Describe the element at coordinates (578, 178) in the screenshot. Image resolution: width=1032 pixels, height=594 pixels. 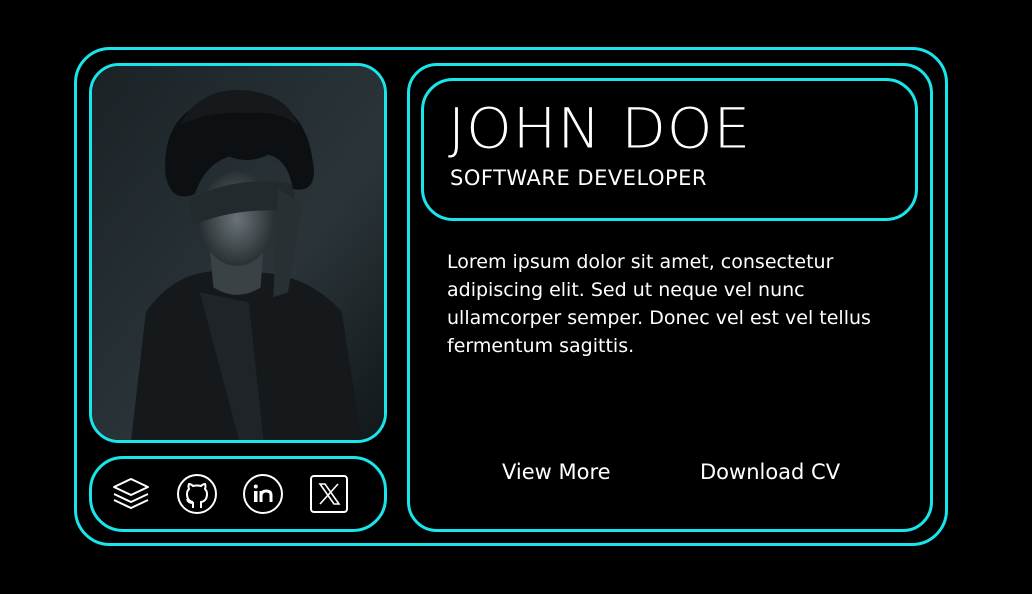
I see `profile-role: SOFTWARE DEVELOPER` at that location.